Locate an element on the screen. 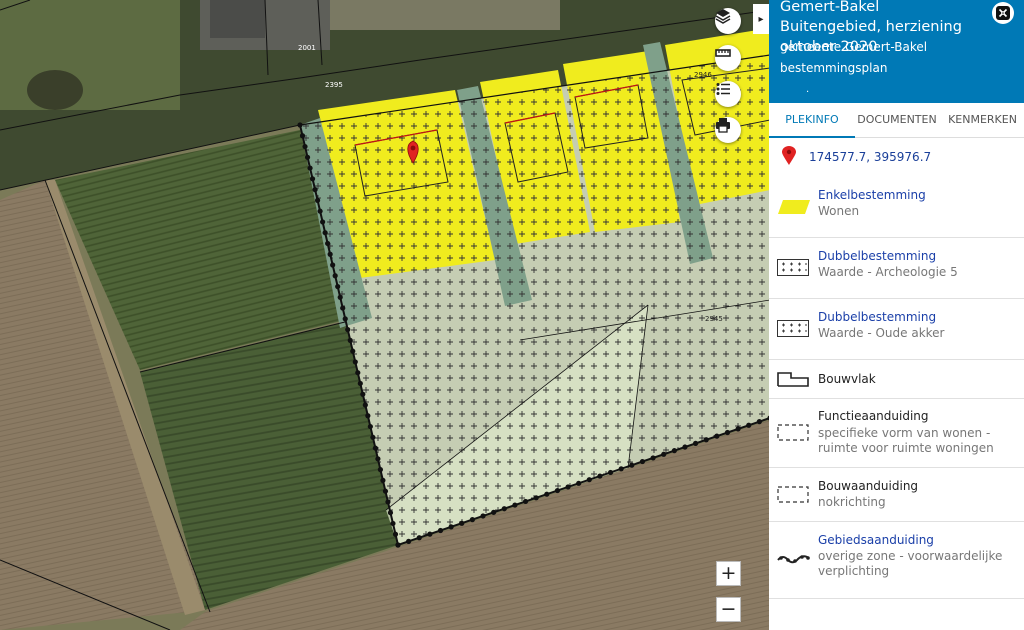 This screenshot has height=630, width=1024. close-icon is located at coordinates (1003, 13).